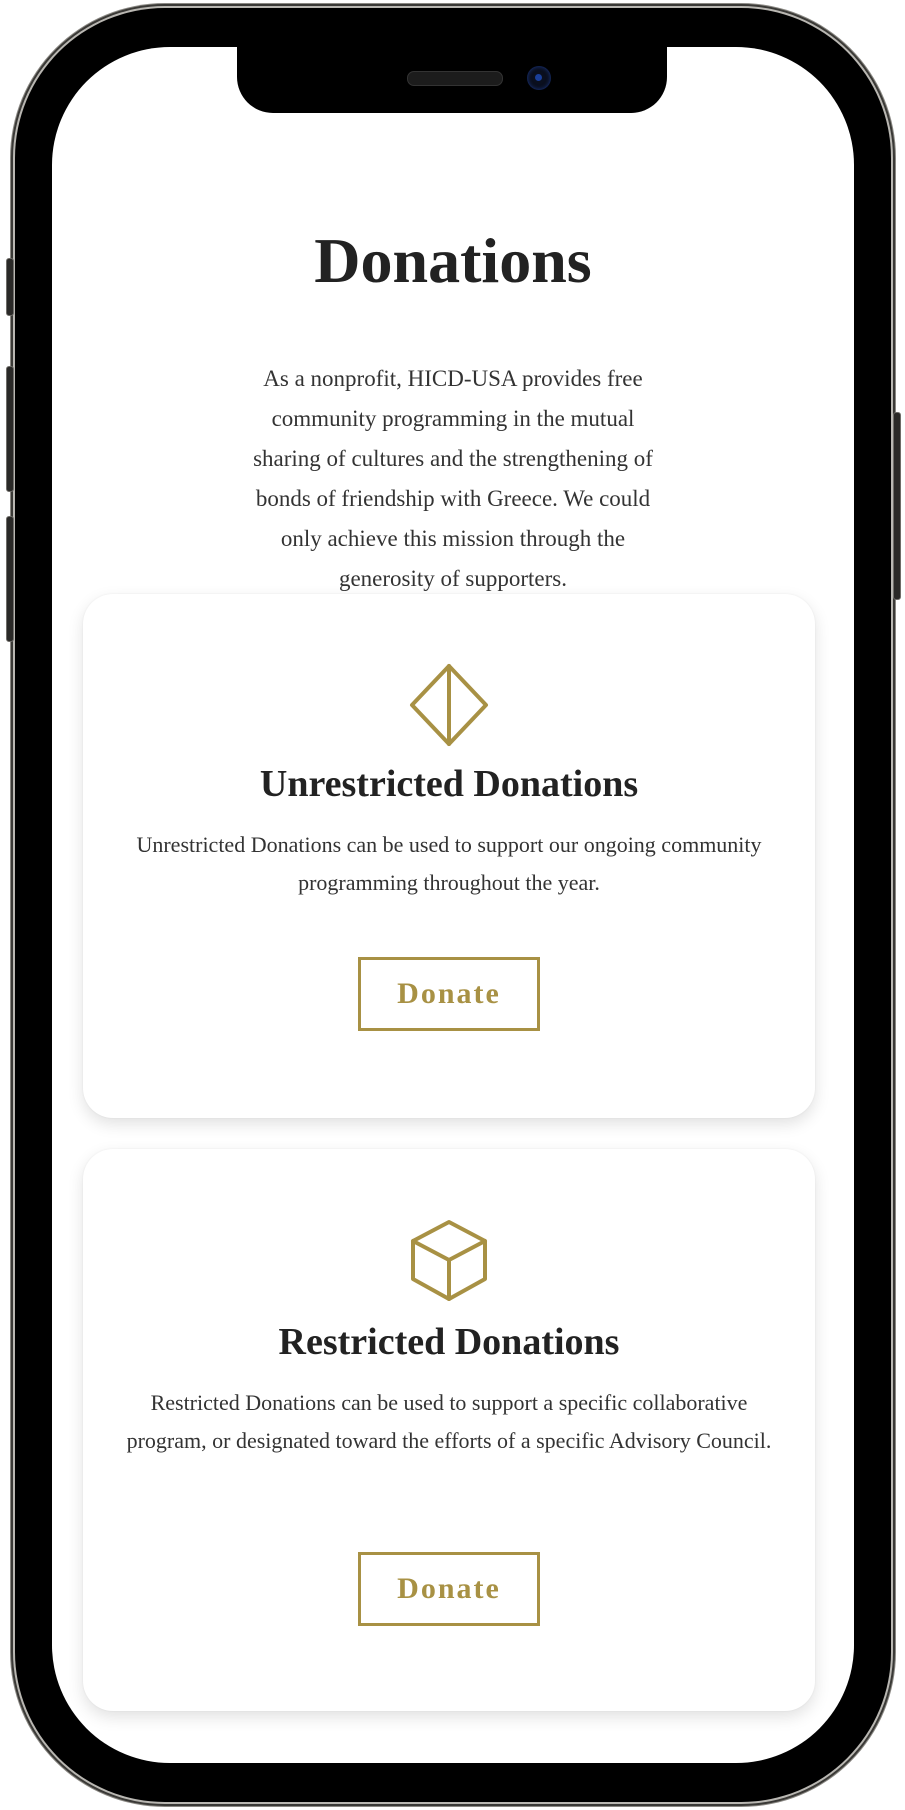 The image size is (905, 1810). What do you see at coordinates (10, 287) in the screenshot?
I see `mute-switch` at bounding box center [10, 287].